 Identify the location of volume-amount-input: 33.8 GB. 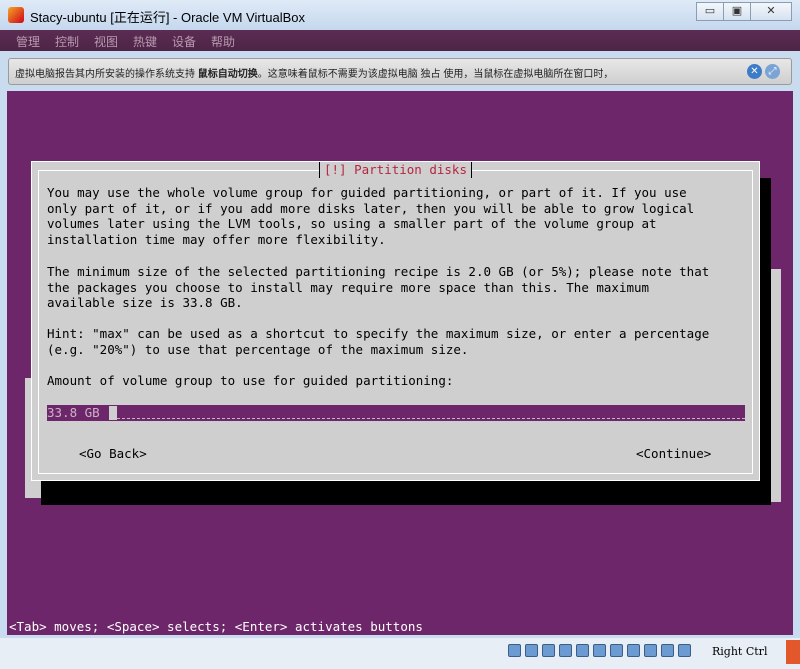
(396, 413).